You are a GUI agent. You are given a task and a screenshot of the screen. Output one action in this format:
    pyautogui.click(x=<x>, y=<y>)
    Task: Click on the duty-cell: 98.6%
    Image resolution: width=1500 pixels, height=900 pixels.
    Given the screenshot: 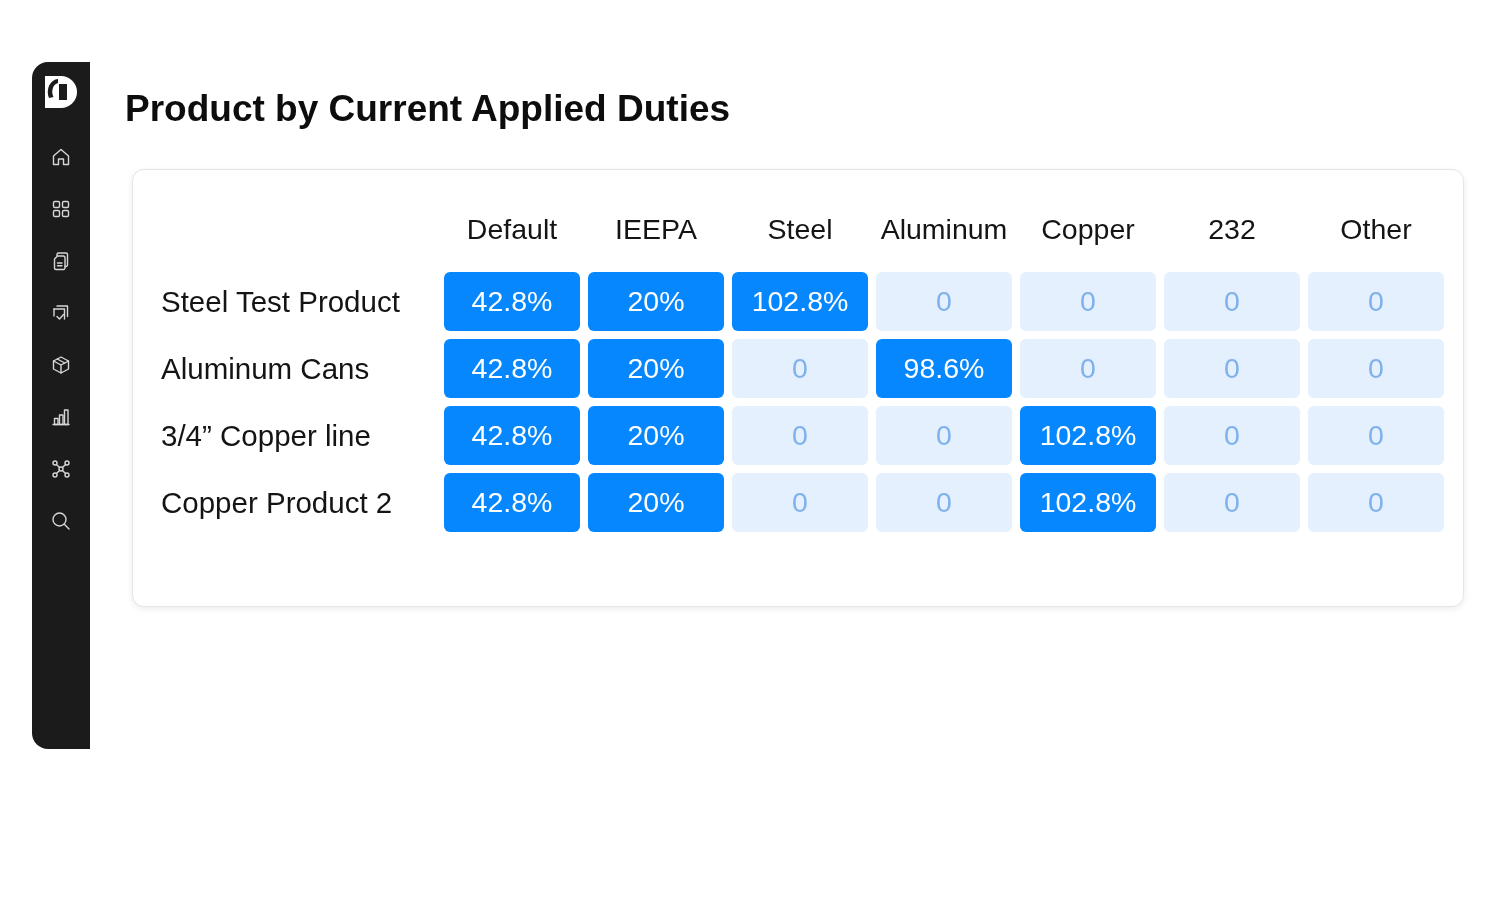 What is the action you would take?
    pyautogui.click(x=944, y=368)
    